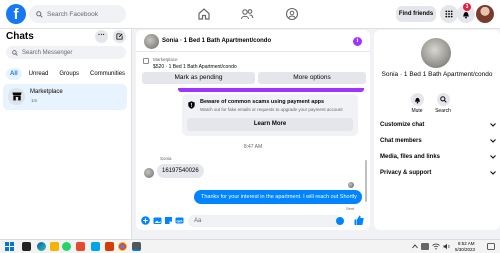  I want to click on search-label: Search, so click(443, 111).